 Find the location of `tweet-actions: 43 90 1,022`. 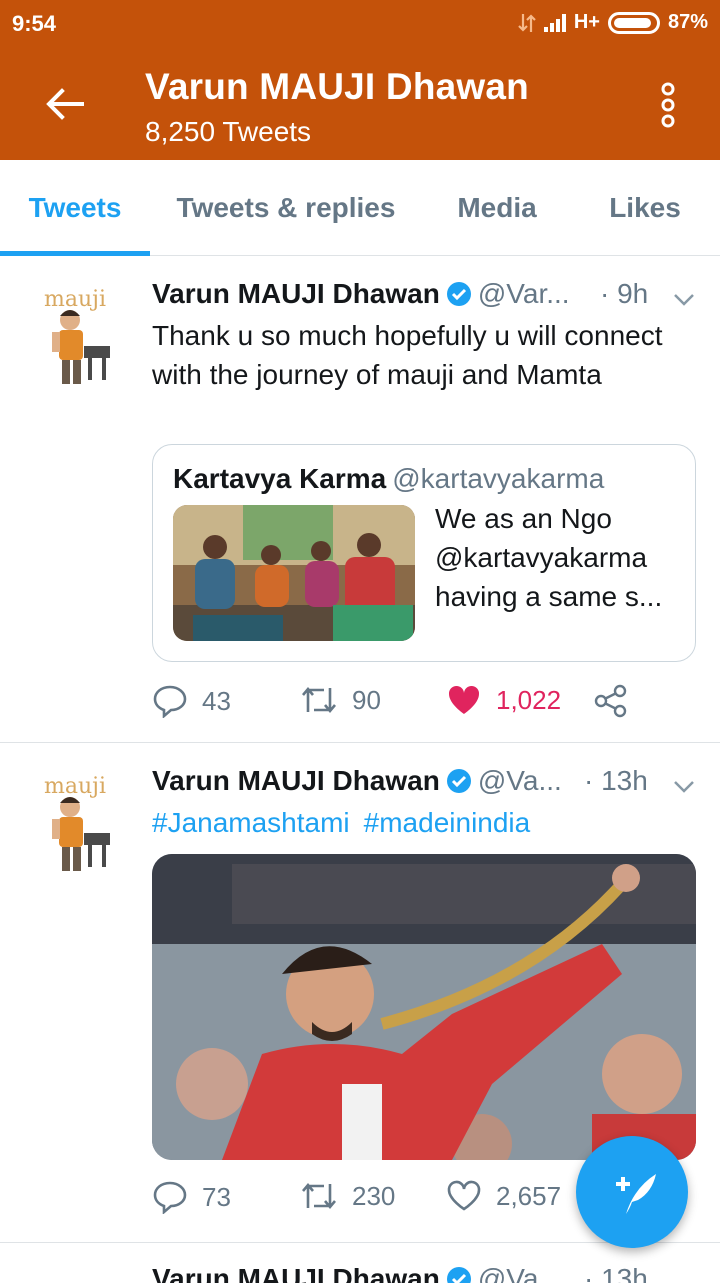

tweet-actions: 43 90 1,022 is located at coordinates (412, 704).